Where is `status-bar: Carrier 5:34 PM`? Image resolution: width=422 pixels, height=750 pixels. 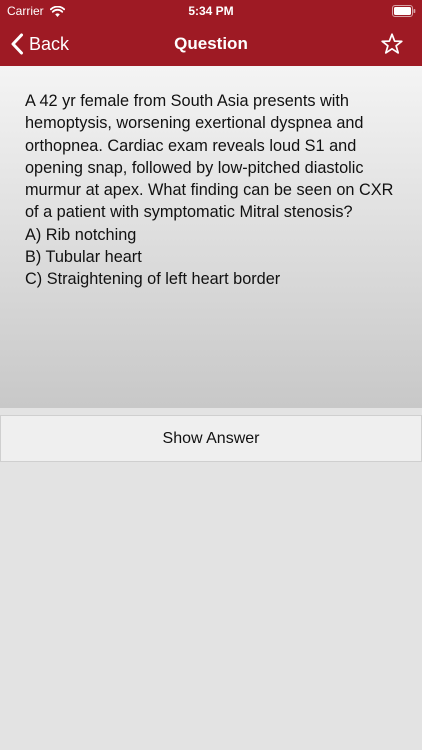 status-bar: Carrier 5:34 PM is located at coordinates (211, 11).